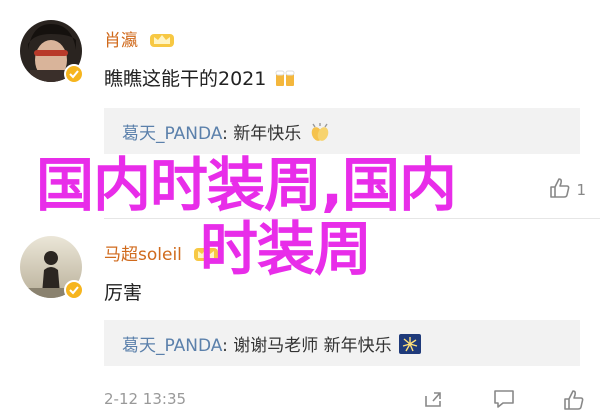 The width and height of the screenshot is (600, 420). I want to click on reply-text: 谢谢马老师 新年快乐, so click(312, 346).